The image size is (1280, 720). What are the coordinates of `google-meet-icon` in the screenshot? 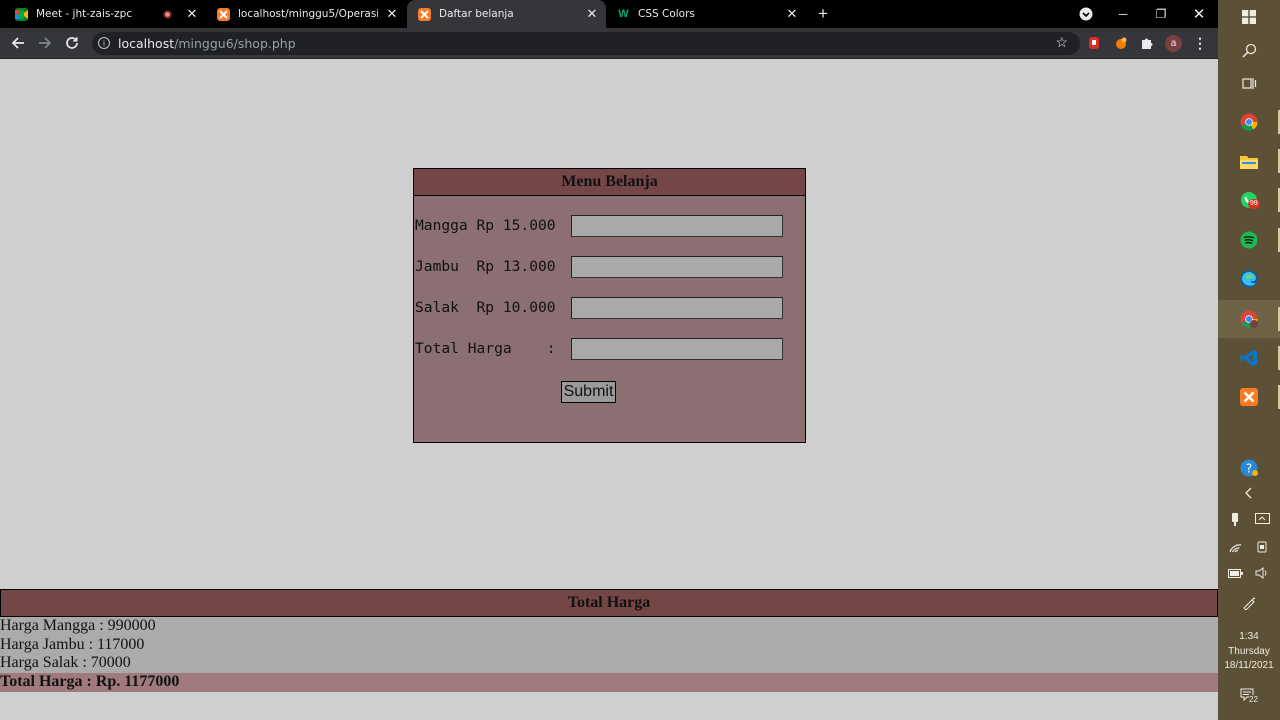 It's located at (21, 14).